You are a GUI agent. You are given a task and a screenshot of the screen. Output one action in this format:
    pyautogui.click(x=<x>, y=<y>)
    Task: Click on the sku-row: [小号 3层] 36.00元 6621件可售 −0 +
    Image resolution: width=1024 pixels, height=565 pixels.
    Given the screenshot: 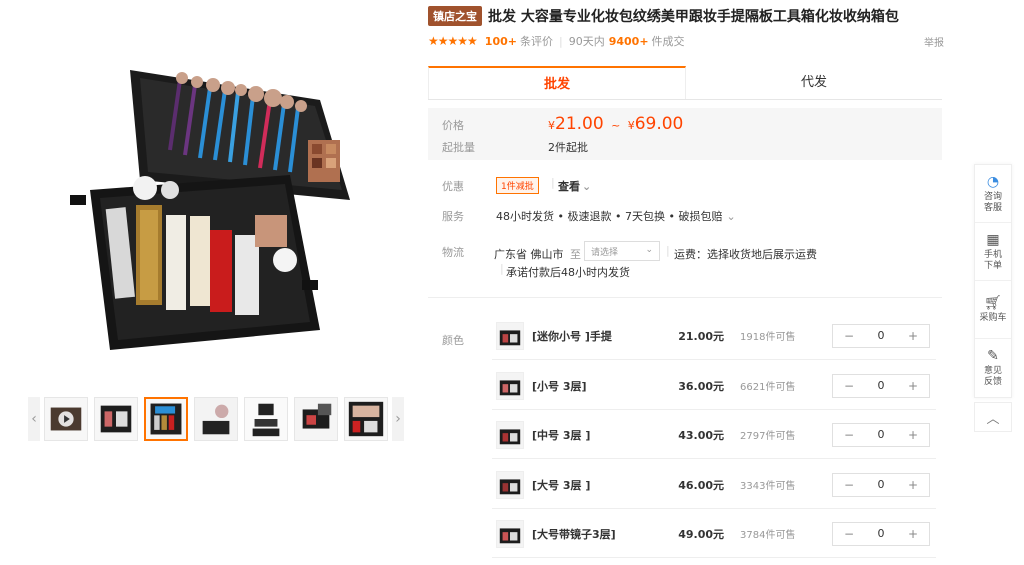 What is the action you would take?
    pyautogui.click(x=714, y=386)
    